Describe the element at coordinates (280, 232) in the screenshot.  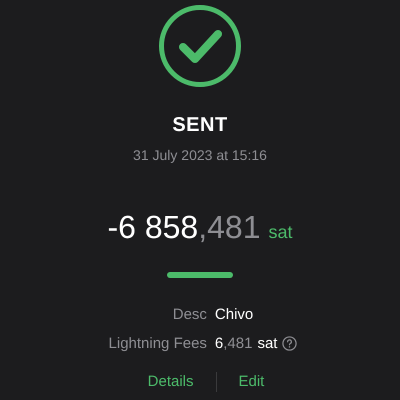
I see `amount-unit: sat` at that location.